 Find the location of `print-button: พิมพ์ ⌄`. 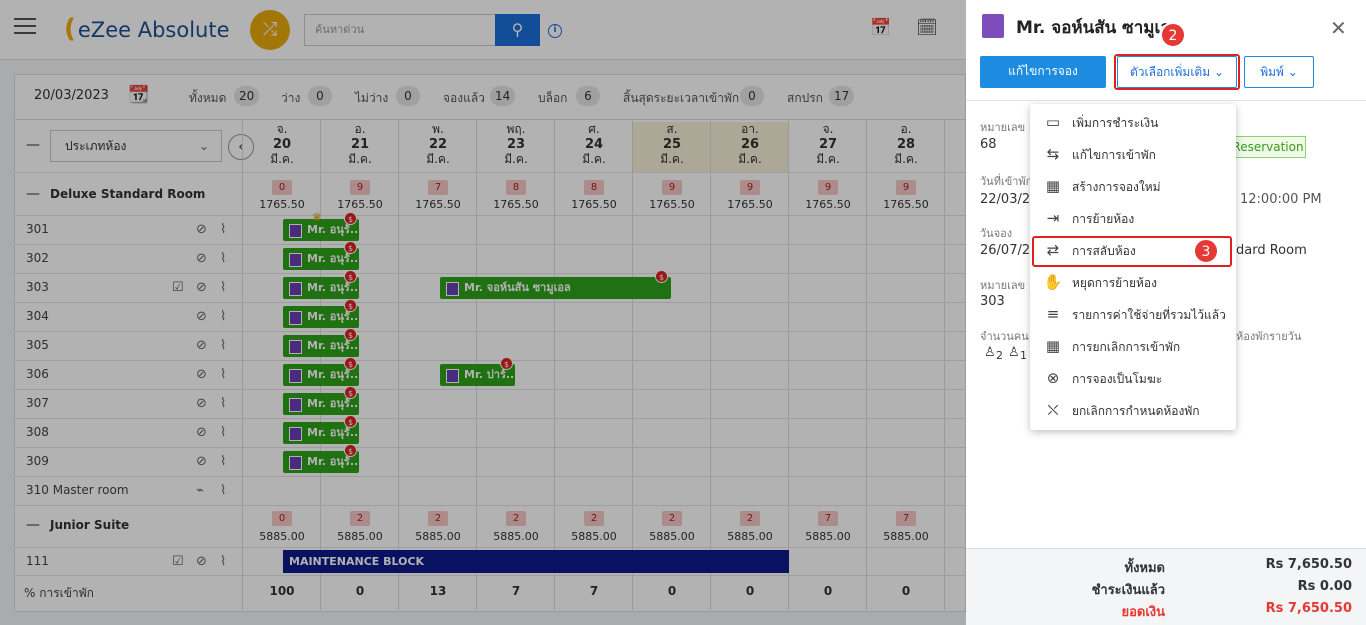

print-button: พิมพ์ ⌄ is located at coordinates (1279, 72).